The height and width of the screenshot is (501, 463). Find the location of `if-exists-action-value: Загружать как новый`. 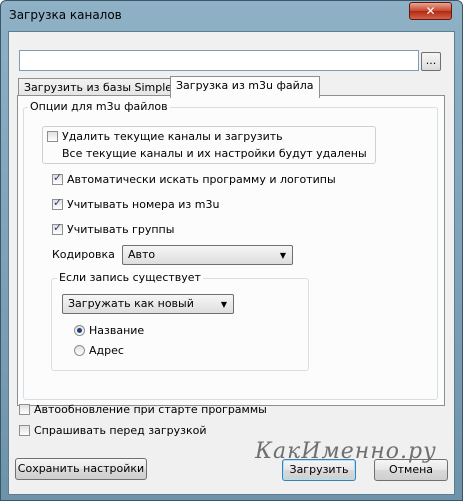

if-exists-action-value: Загружать как новый is located at coordinates (131, 303).